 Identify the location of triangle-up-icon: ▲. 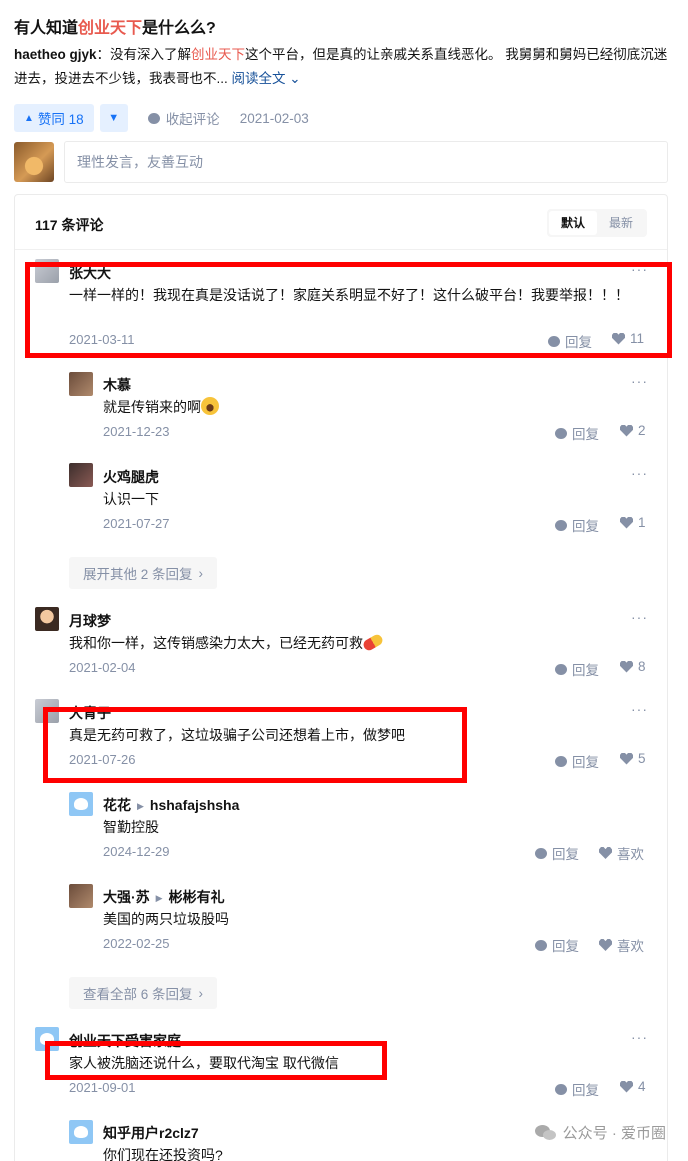
(29, 118).